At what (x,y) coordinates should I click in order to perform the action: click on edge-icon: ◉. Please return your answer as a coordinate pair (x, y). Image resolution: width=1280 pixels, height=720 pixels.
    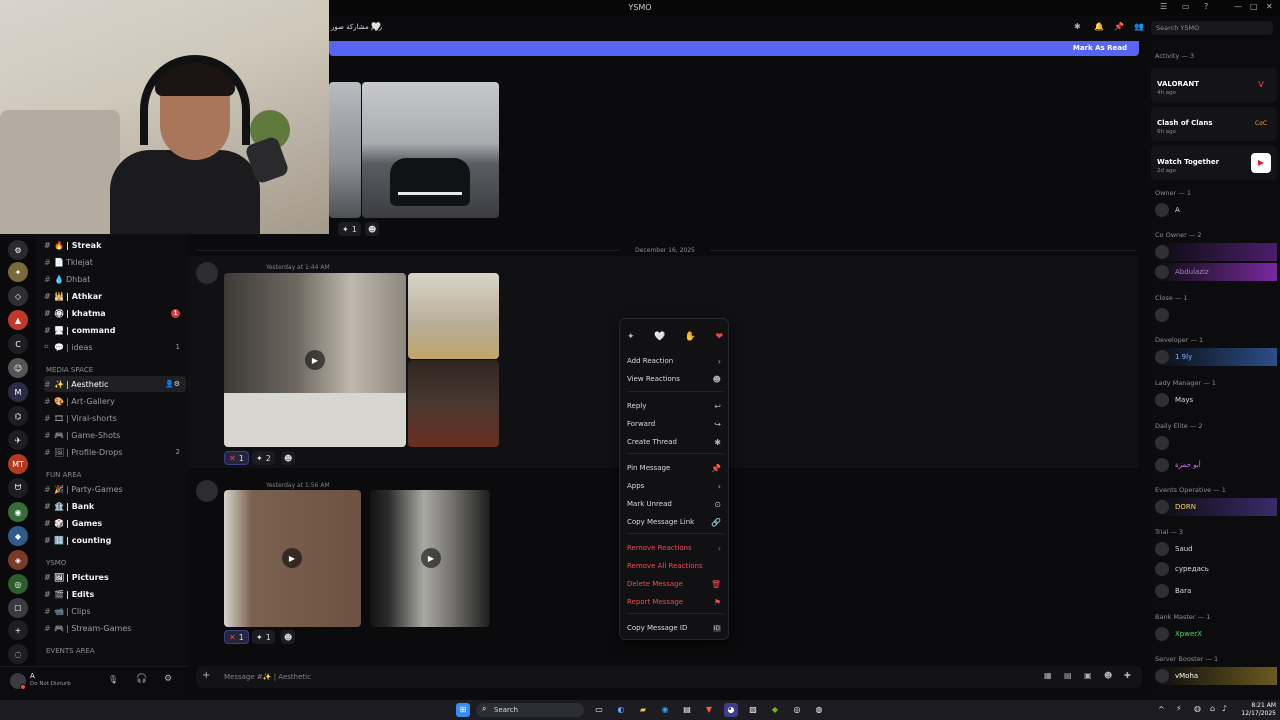
    Looking at the image, I should click on (665, 710).